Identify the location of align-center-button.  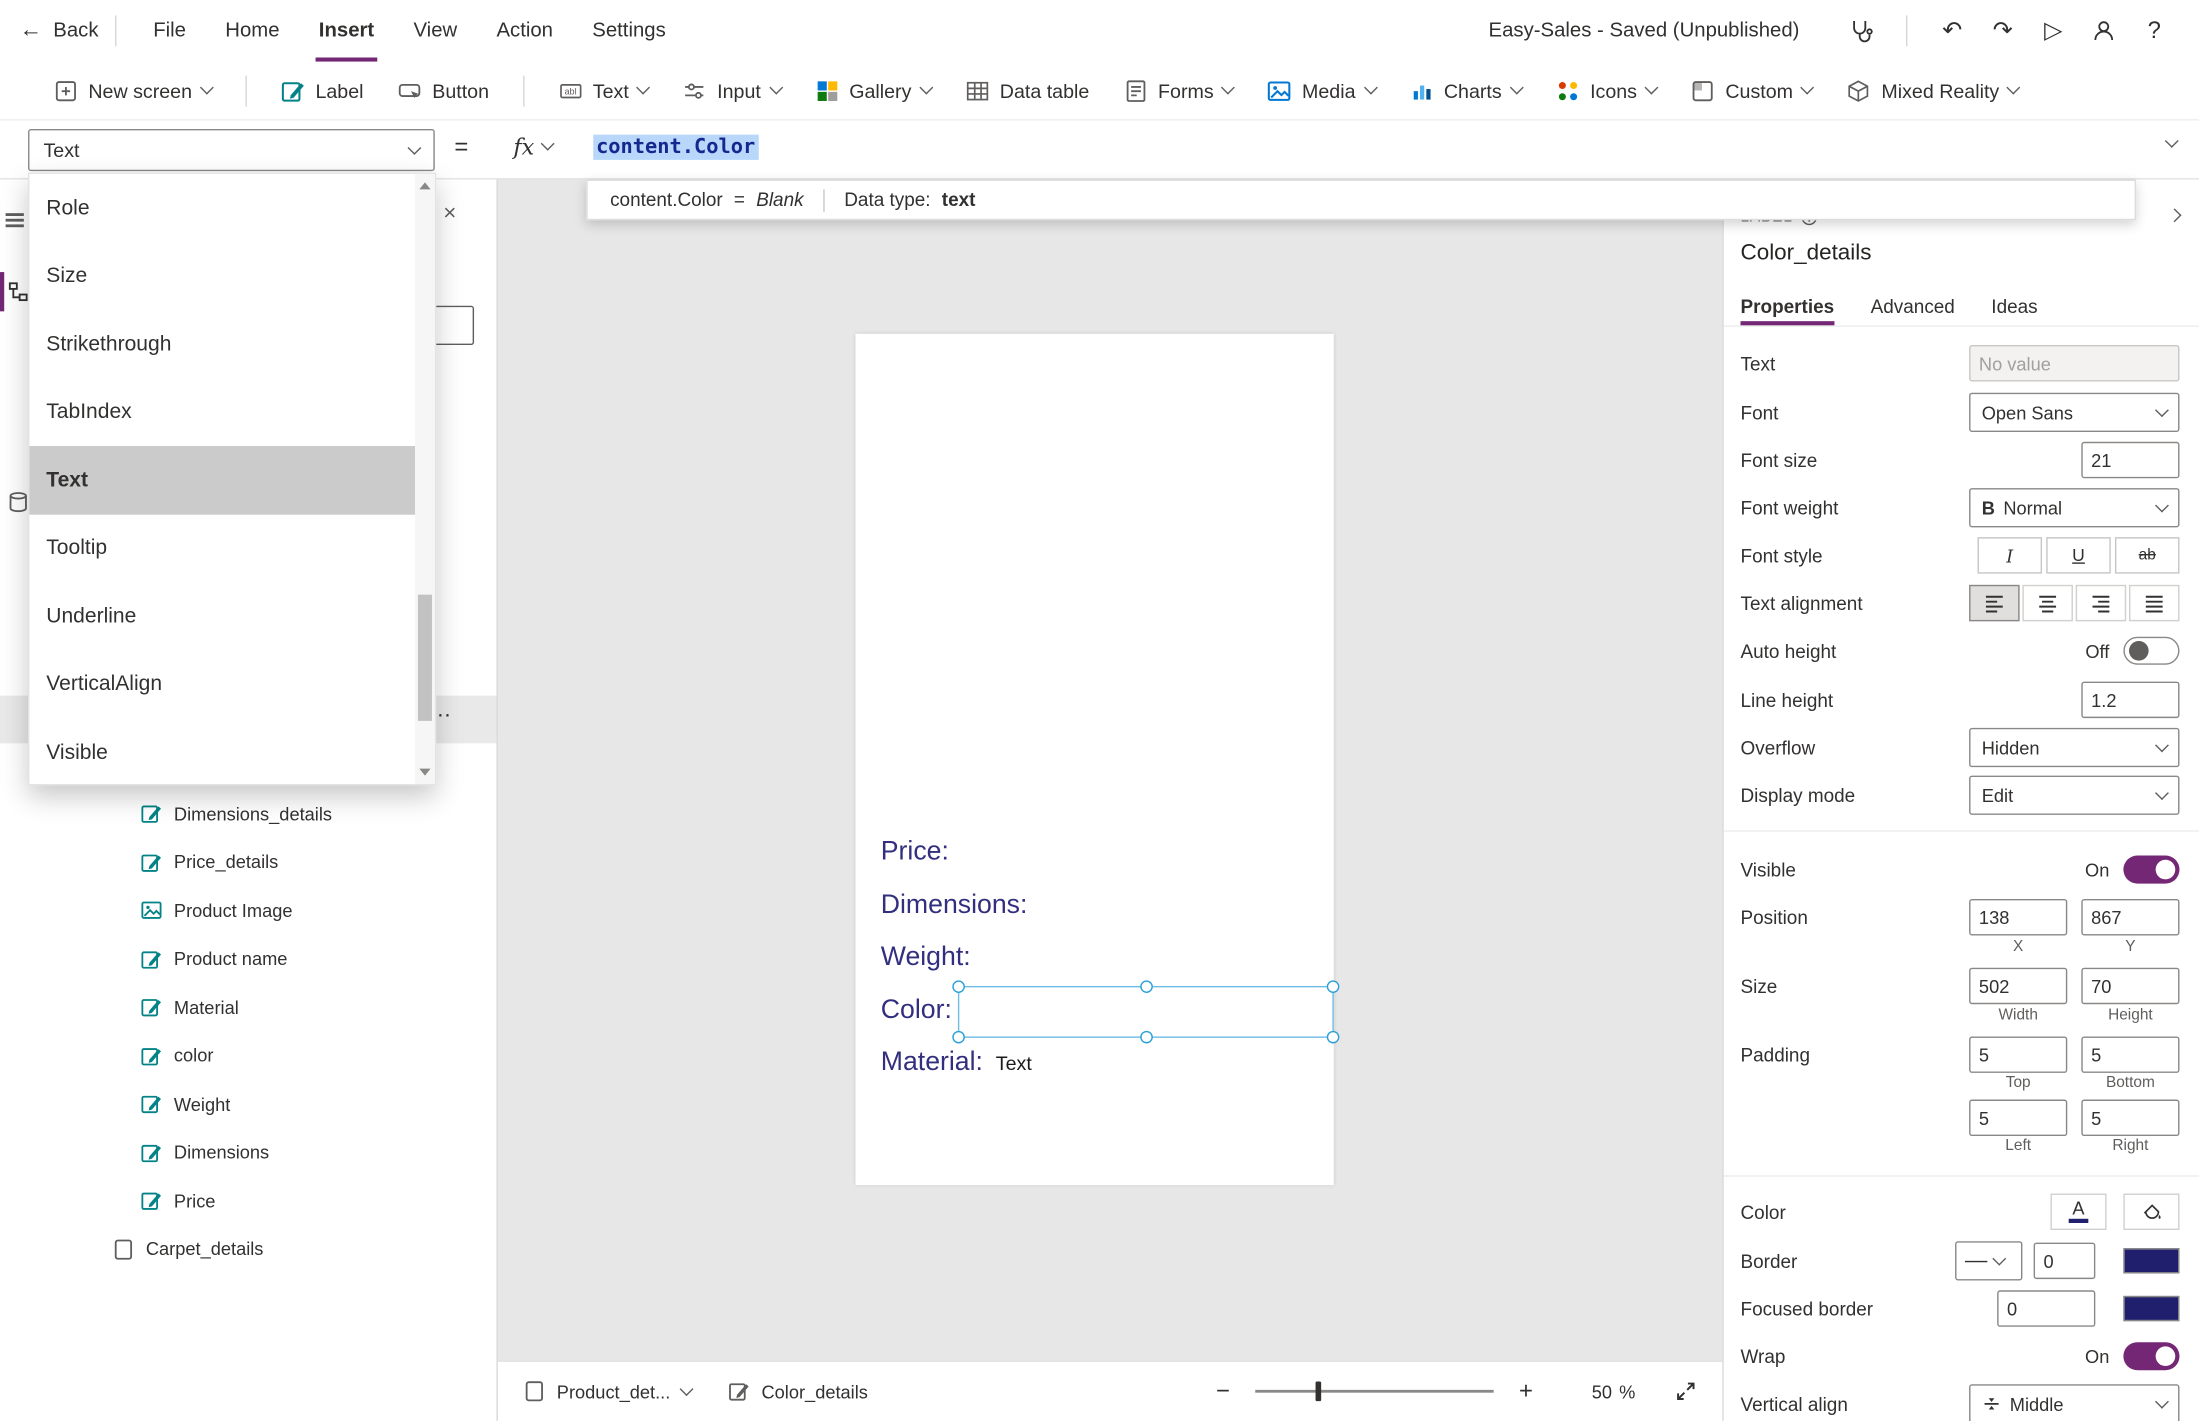
(2047, 603).